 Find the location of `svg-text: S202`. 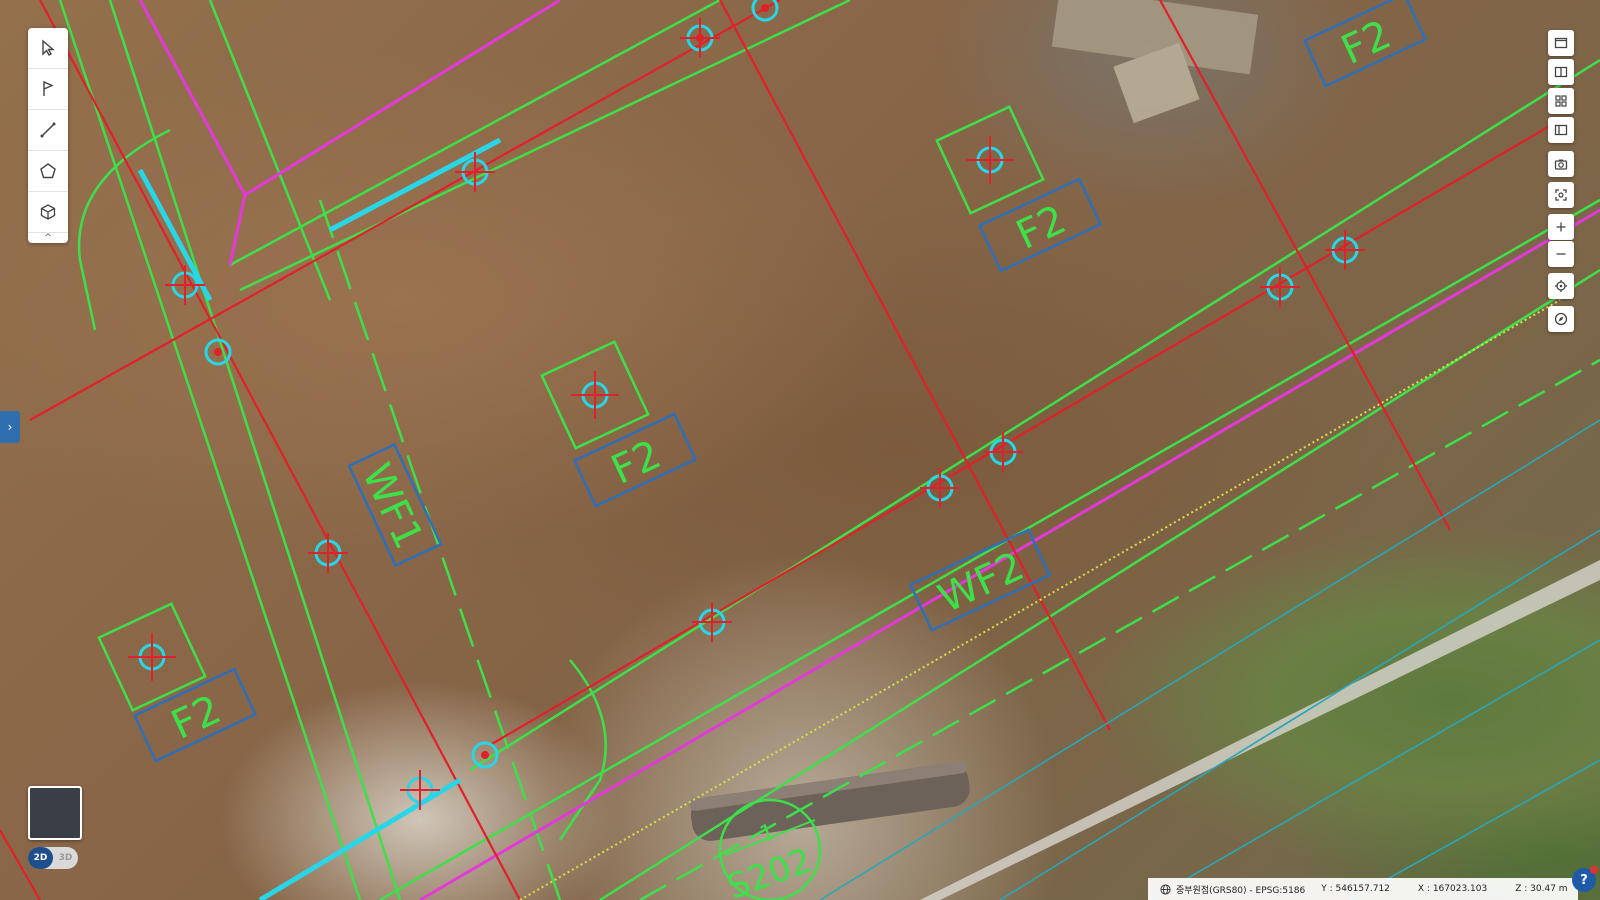

svg-text: S202 is located at coordinates (769, 870).